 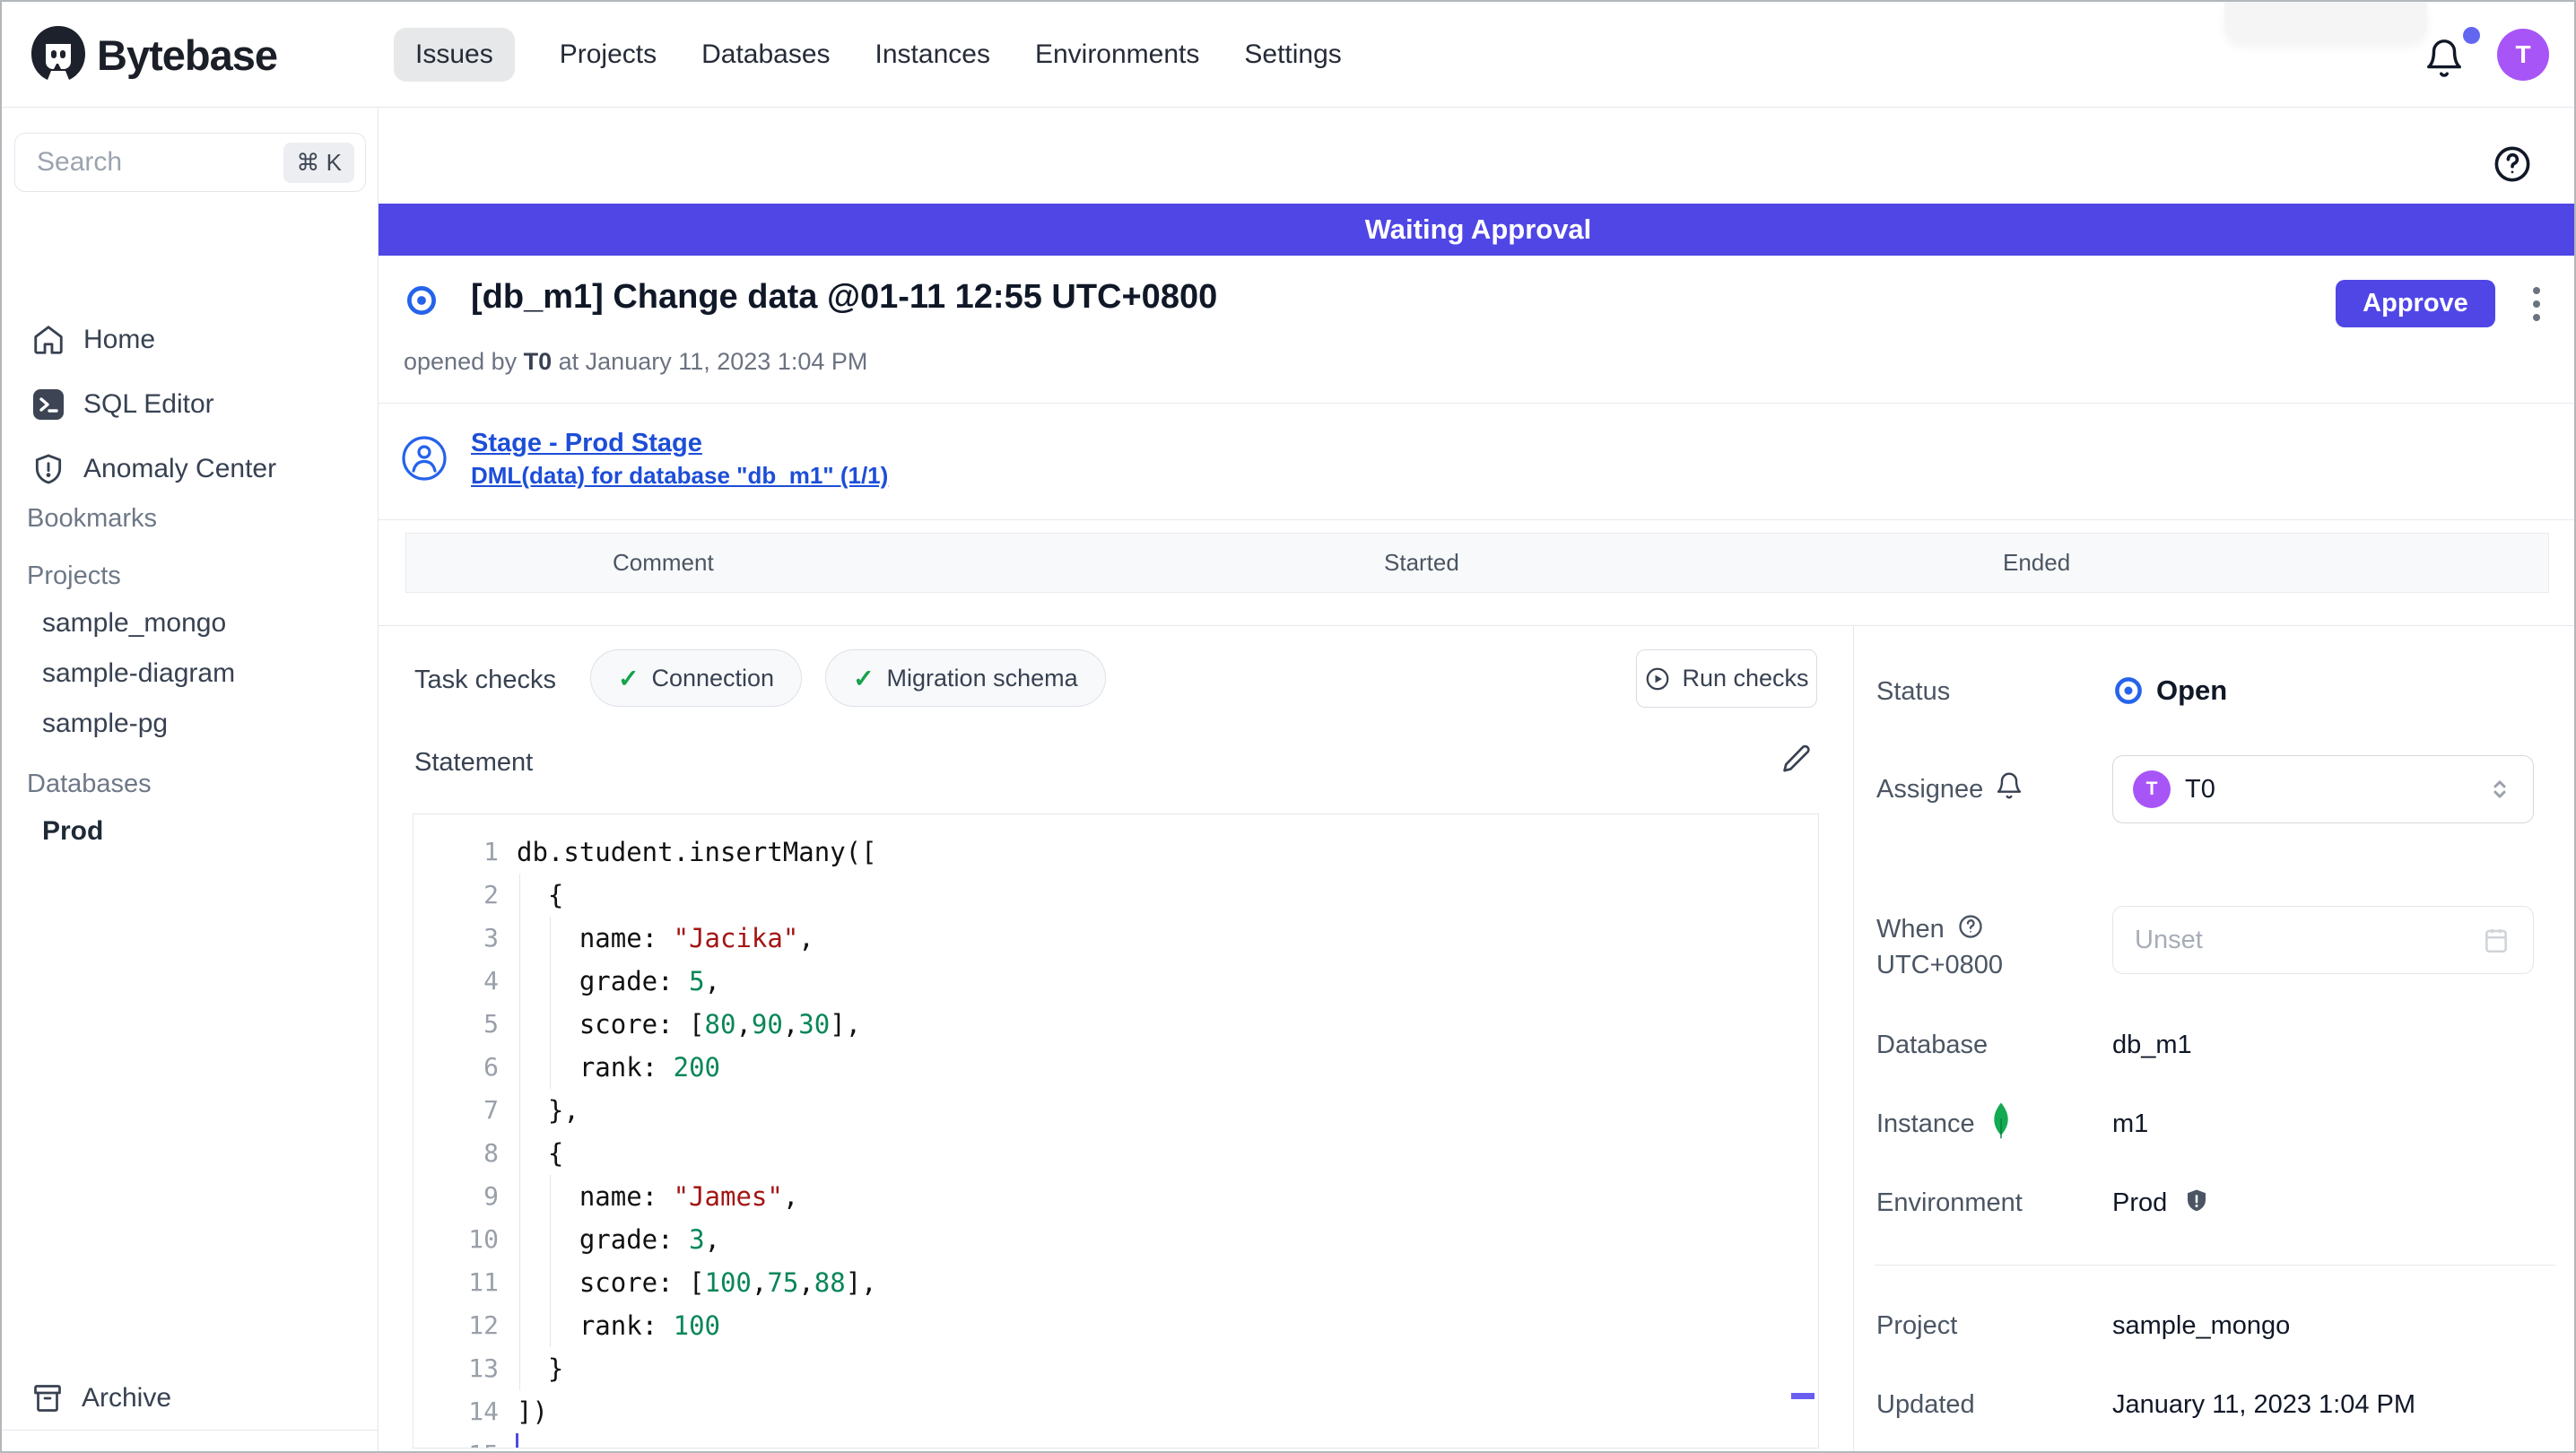 I want to click on code-line: db.student.insertMany([, so click(x=697, y=852).